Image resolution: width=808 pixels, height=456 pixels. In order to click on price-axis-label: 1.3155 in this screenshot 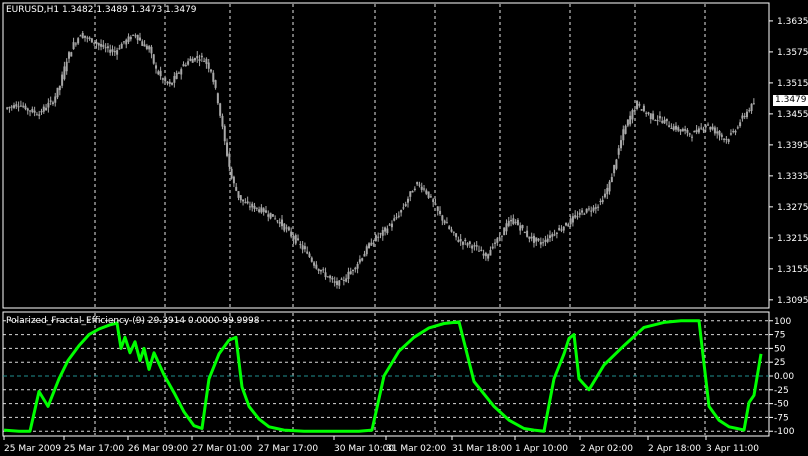, I will do `click(792, 270)`.